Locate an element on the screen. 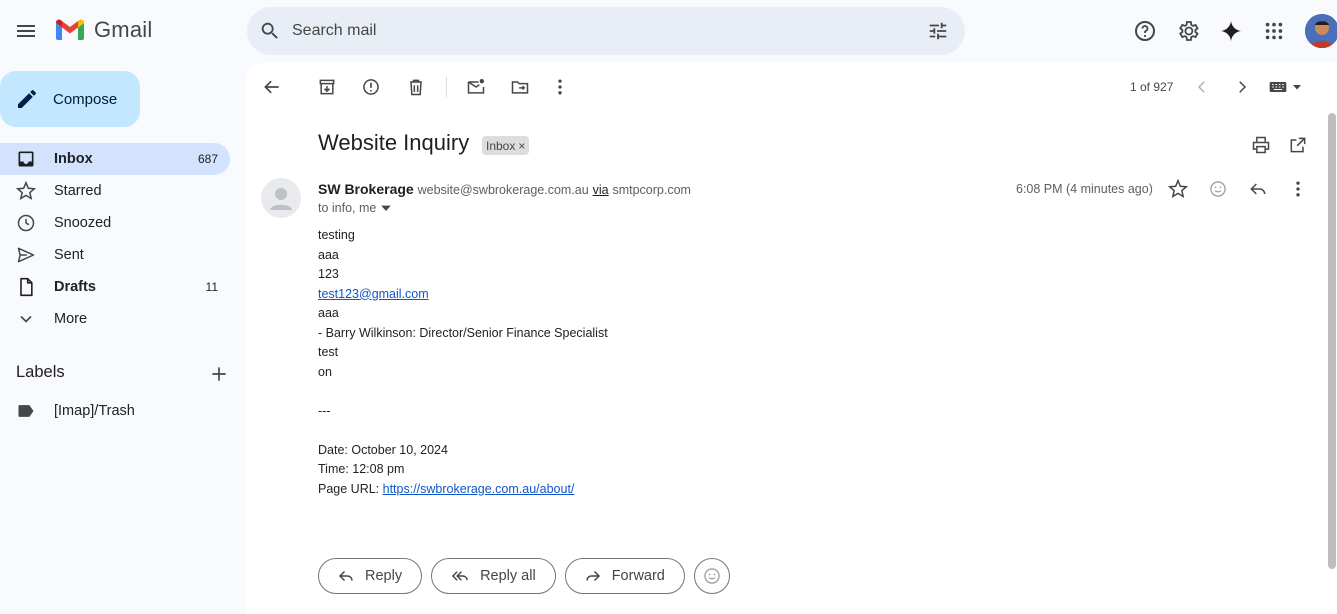  support-button is located at coordinates (1145, 31).